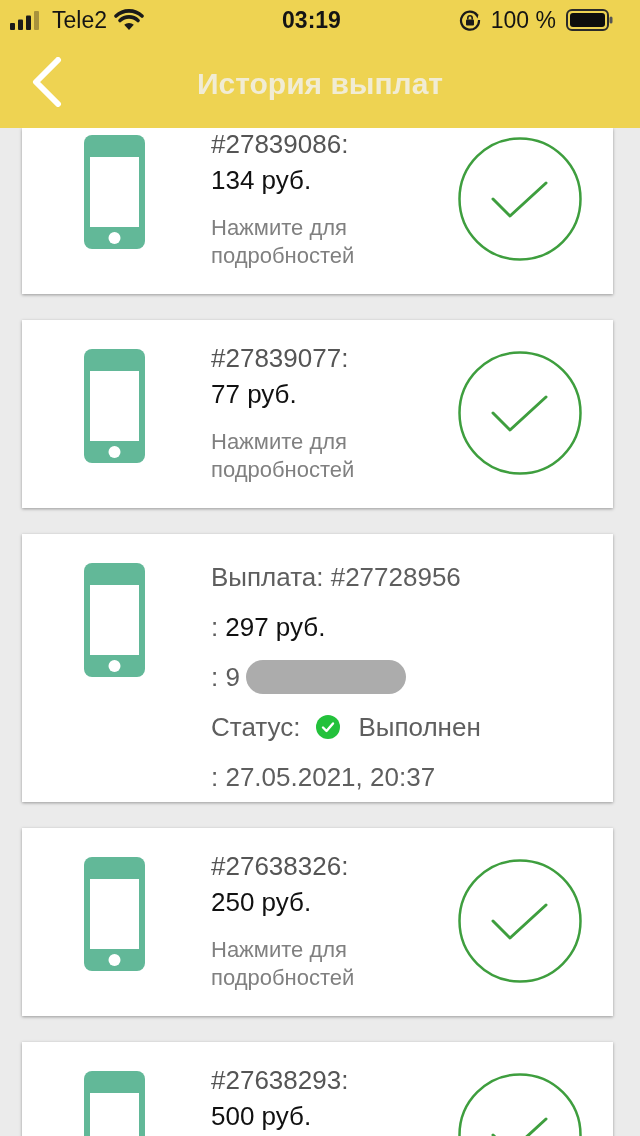 This screenshot has width=640, height=1136. I want to click on payout-card: #27839086: 134 руб. Нажмите для подробностей, so click(317, 211).